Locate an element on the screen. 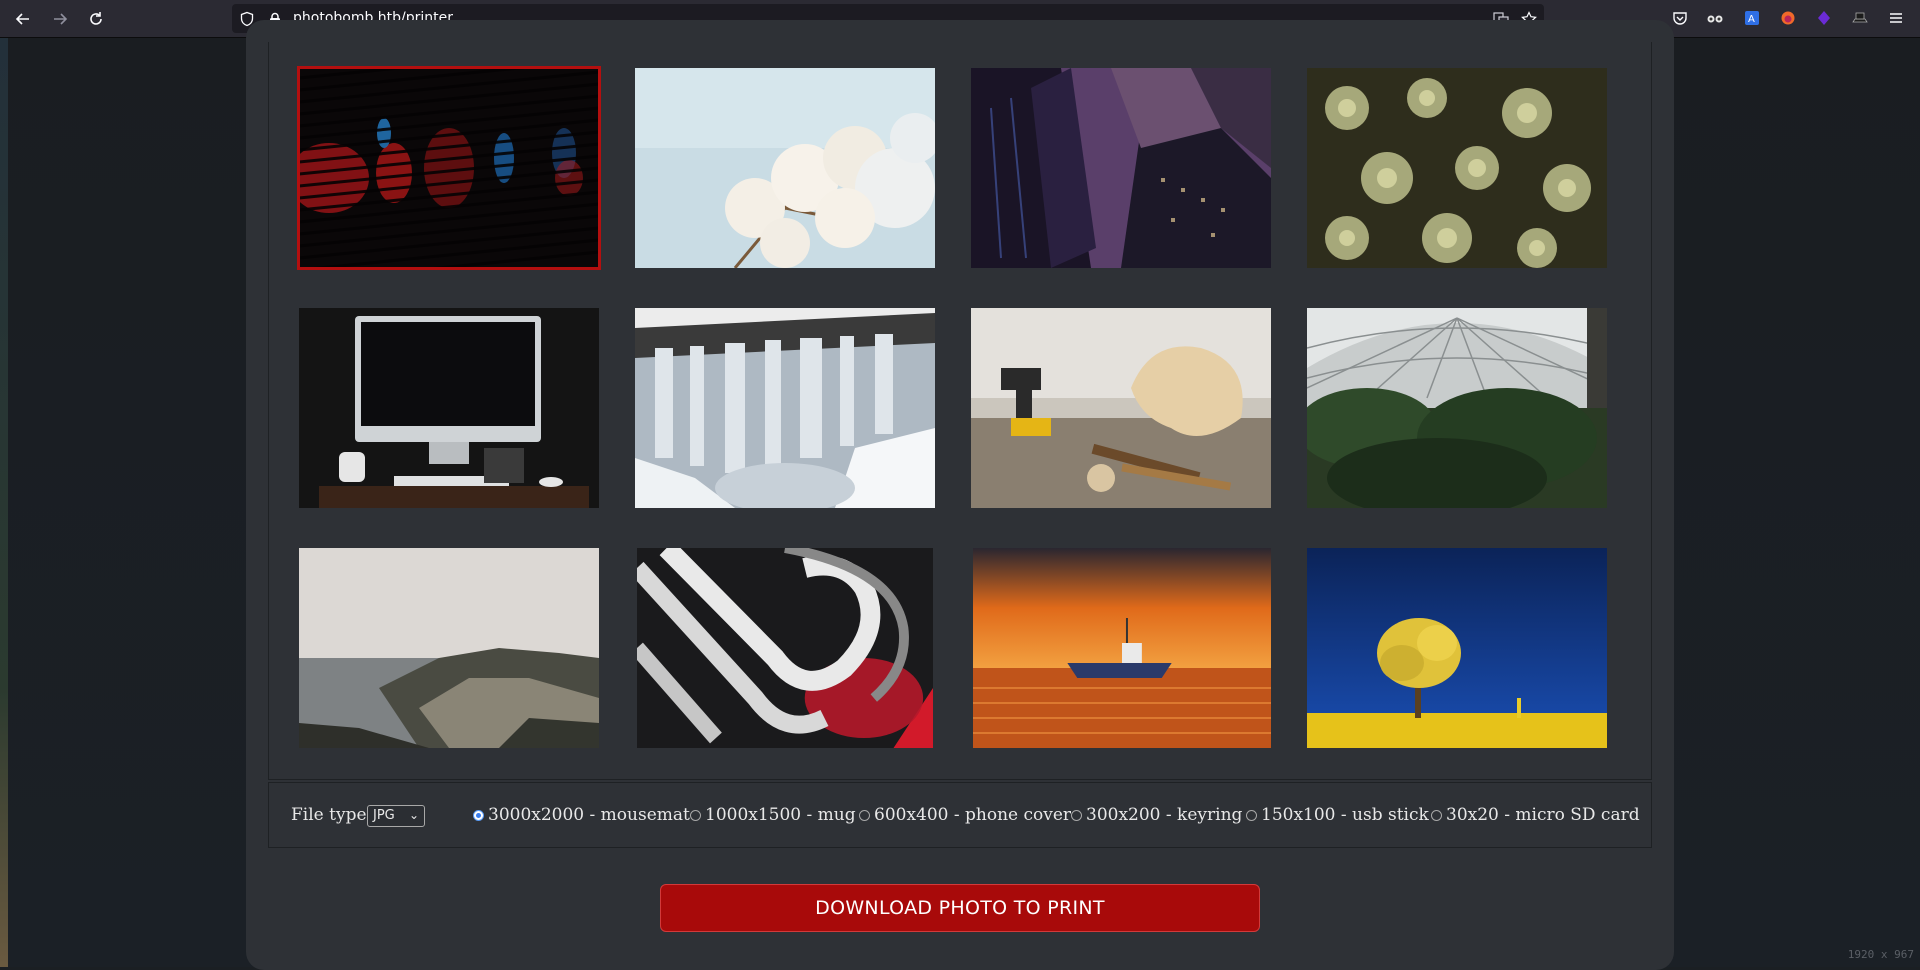 The height and width of the screenshot is (970, 1920). size-option-phone-cover: 600x400 - phone cover is located at coordinates (965, 815).